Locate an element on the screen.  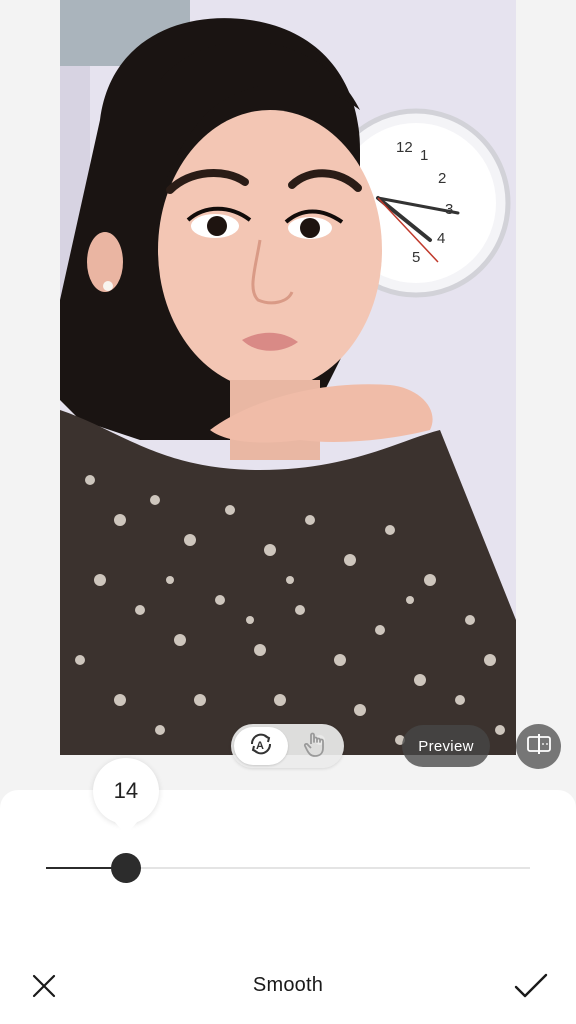
svg-text: A is located at coordinates (260, 746).